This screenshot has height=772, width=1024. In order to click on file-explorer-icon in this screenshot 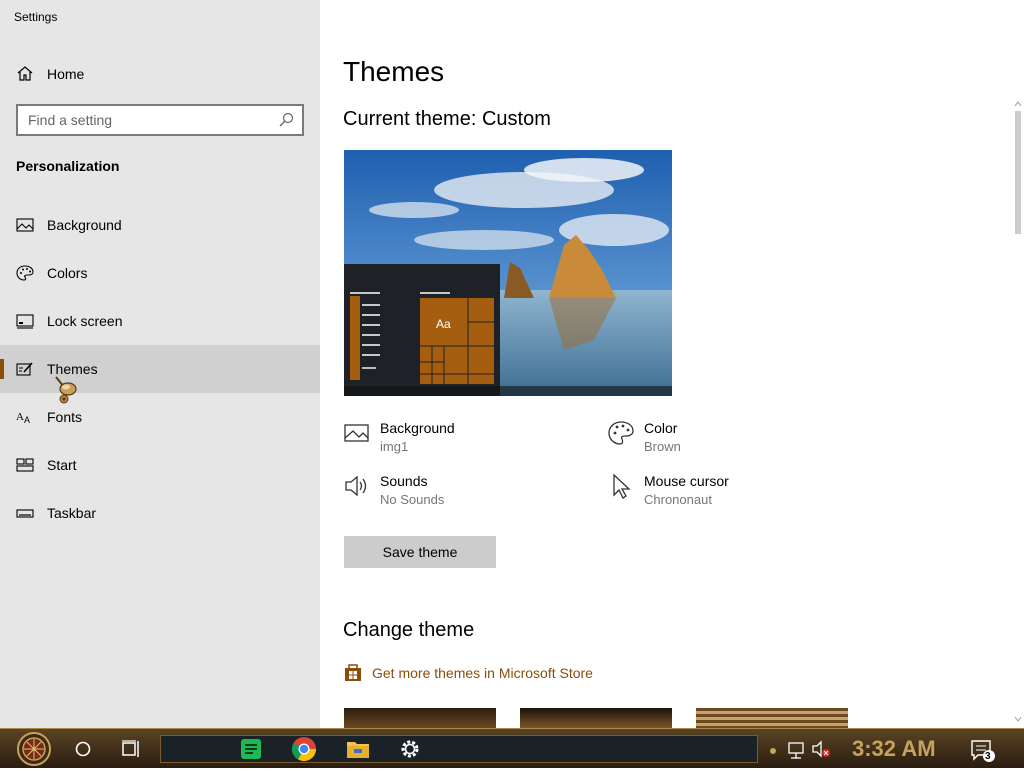, I will do `click(358, 749)`.